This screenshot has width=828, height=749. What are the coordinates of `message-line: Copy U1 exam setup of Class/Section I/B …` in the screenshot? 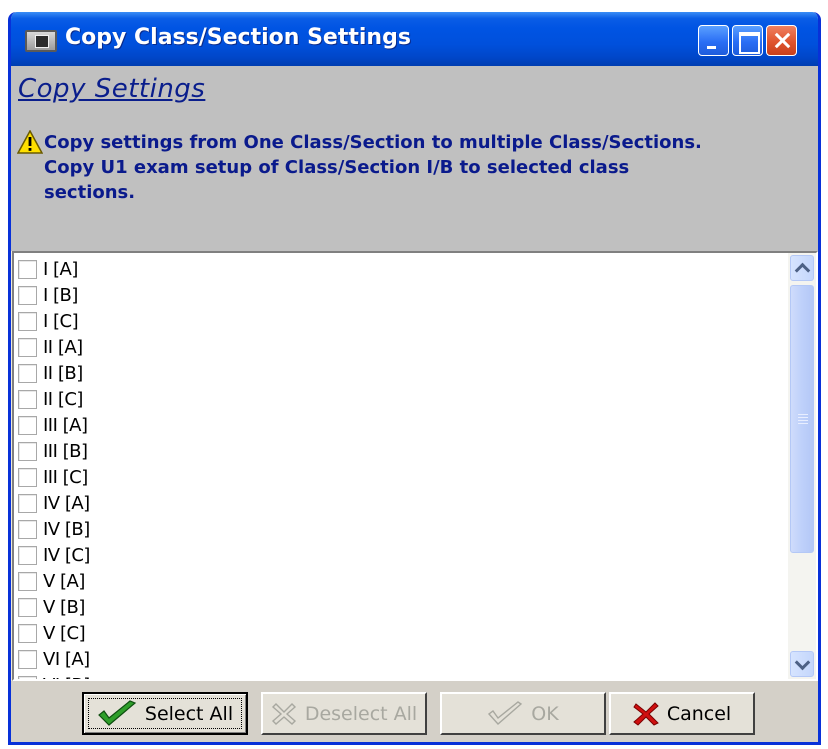 It's located at (337, 167).